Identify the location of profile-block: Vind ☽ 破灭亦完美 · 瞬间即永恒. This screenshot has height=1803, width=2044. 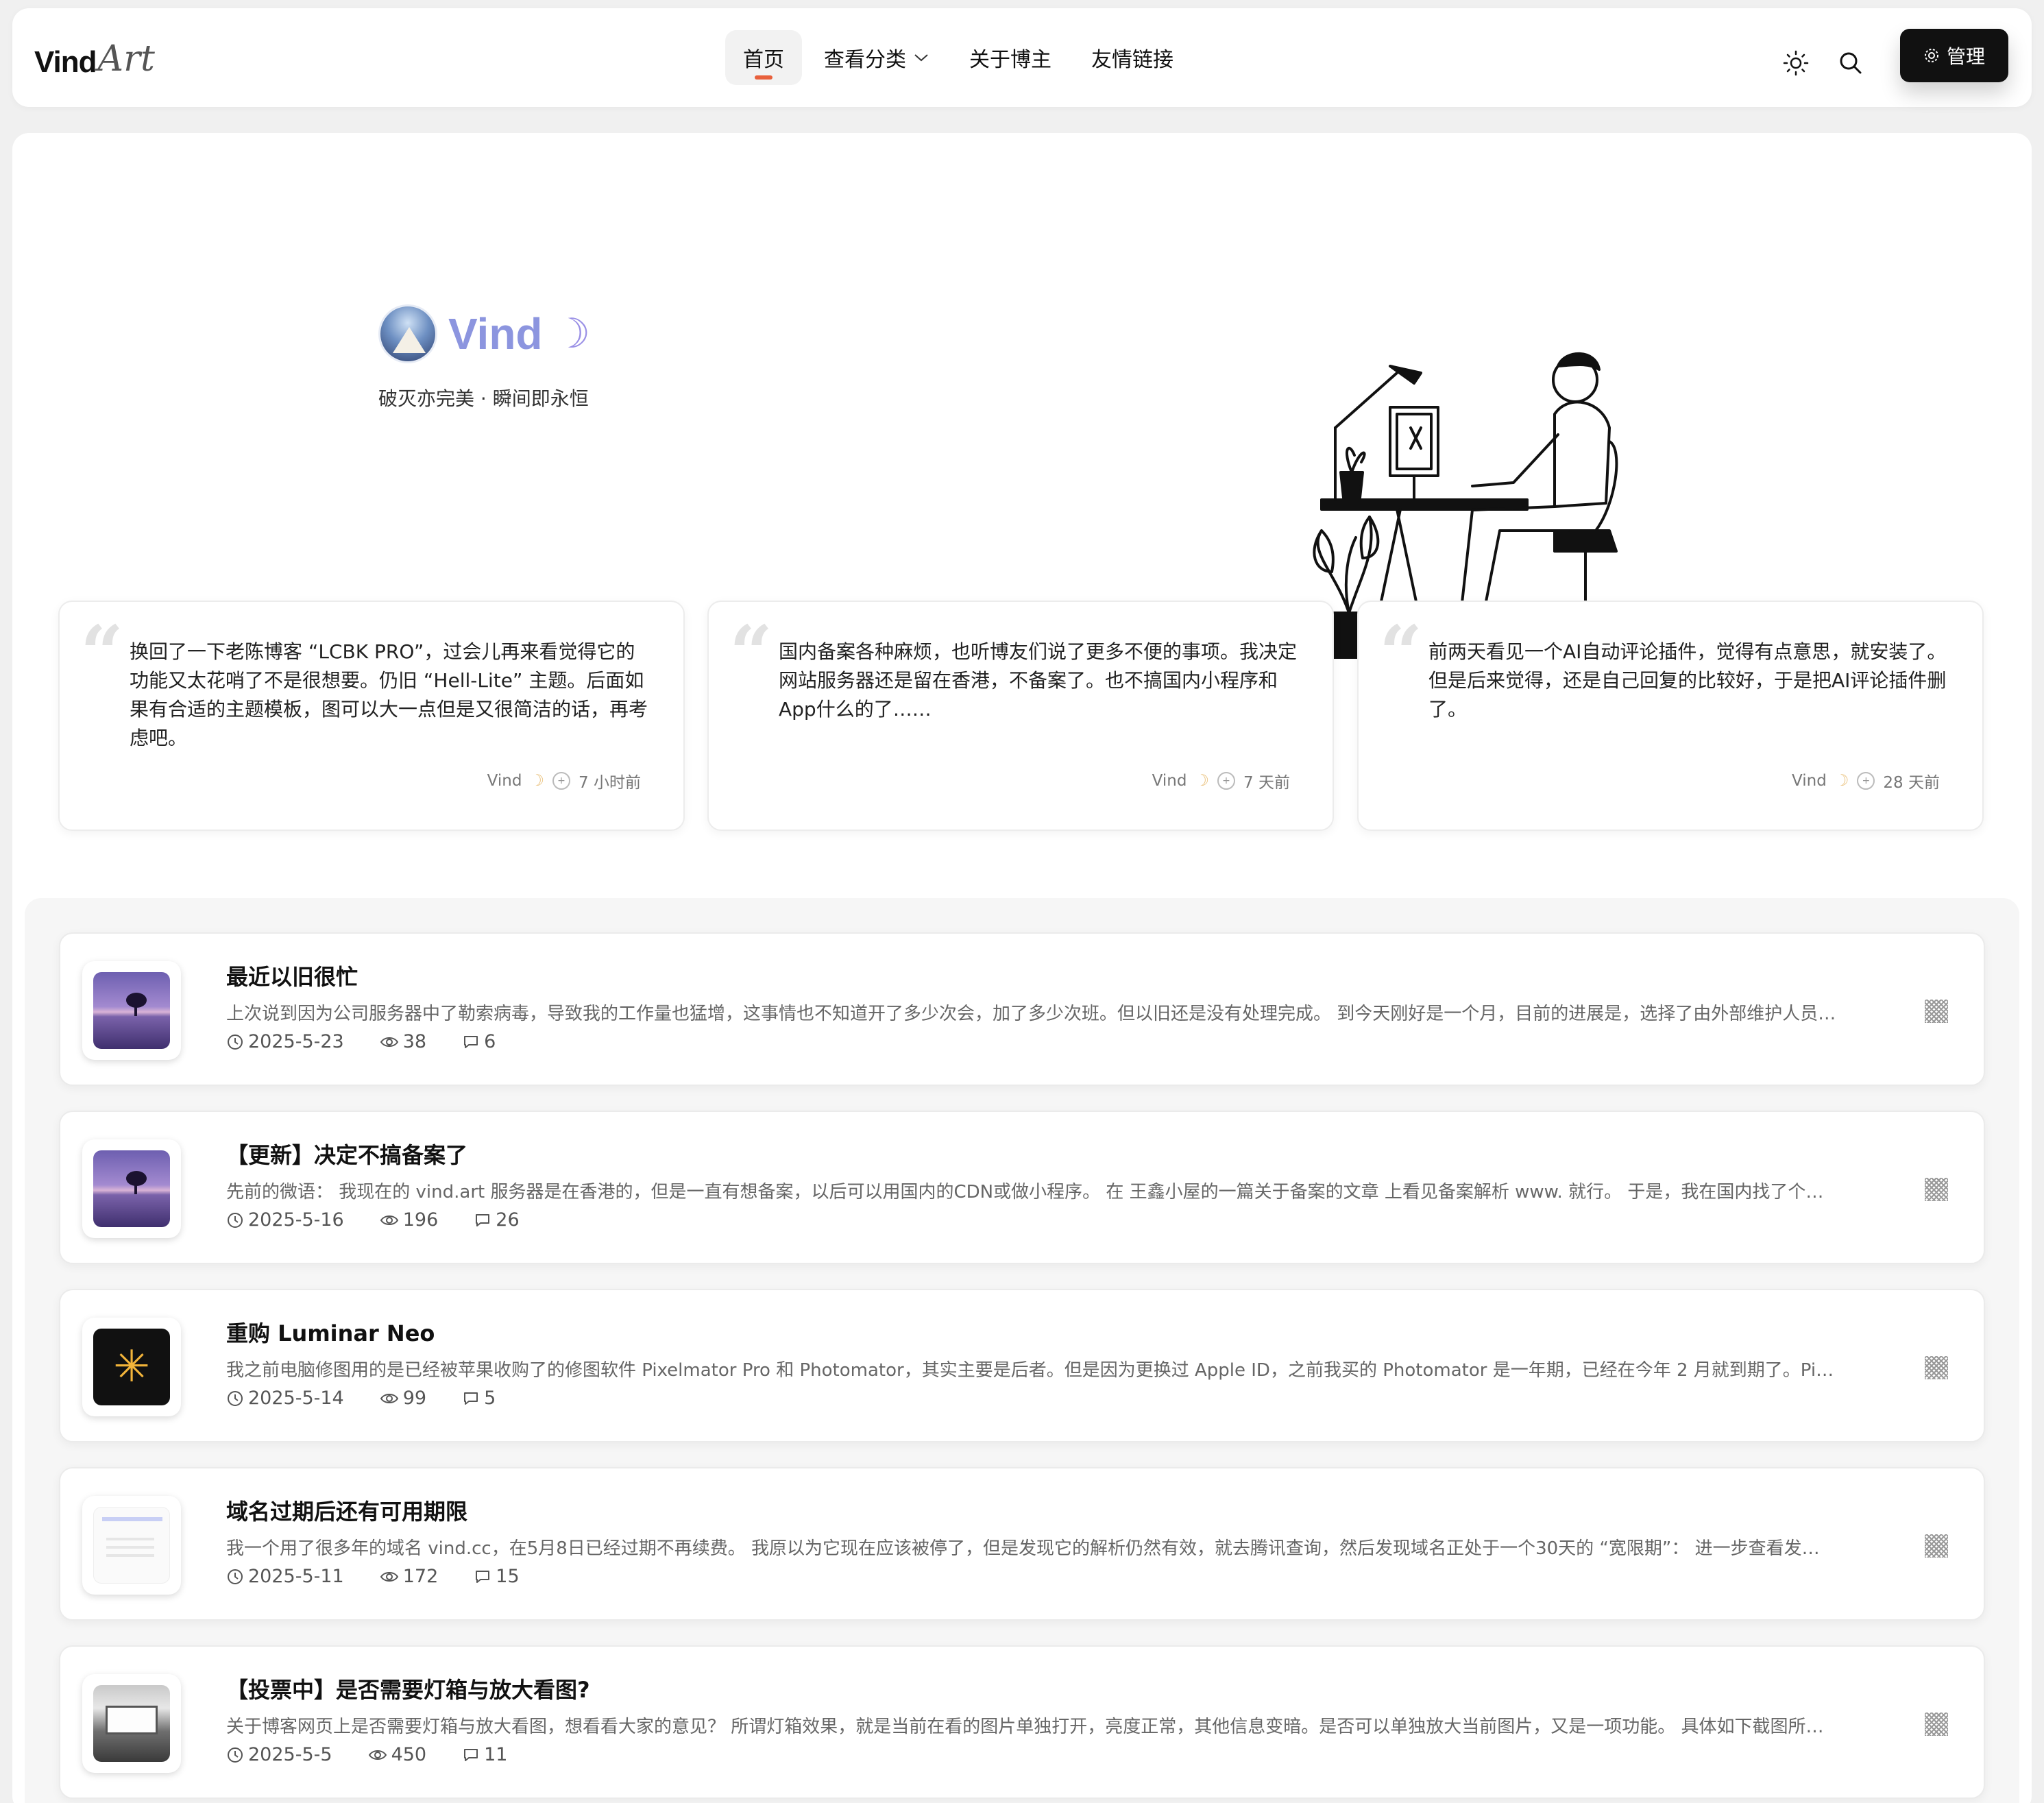
(484, 357).